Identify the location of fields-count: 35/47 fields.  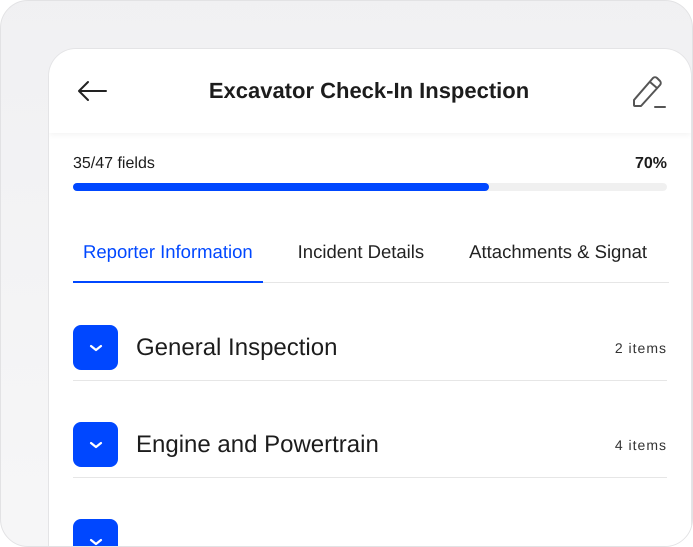
(114, 164).